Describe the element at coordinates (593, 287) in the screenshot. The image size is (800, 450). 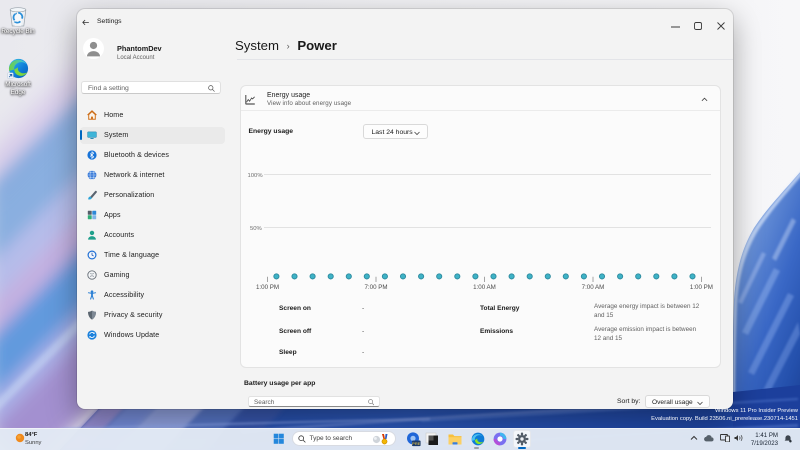
I see `svg-text: 7:00 AM` at that location.